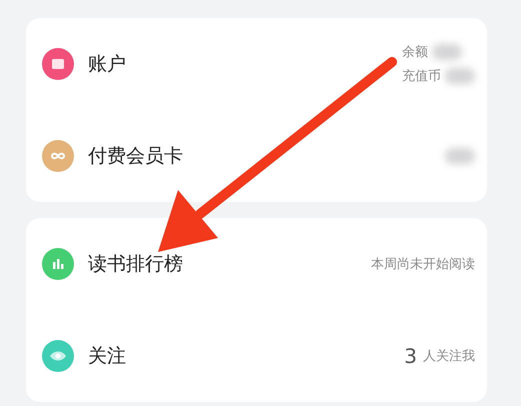  What do you see at coordinates (415, 52) in the screenshot?
I see `detail-text: 余额` at bounding box center [415, 52].